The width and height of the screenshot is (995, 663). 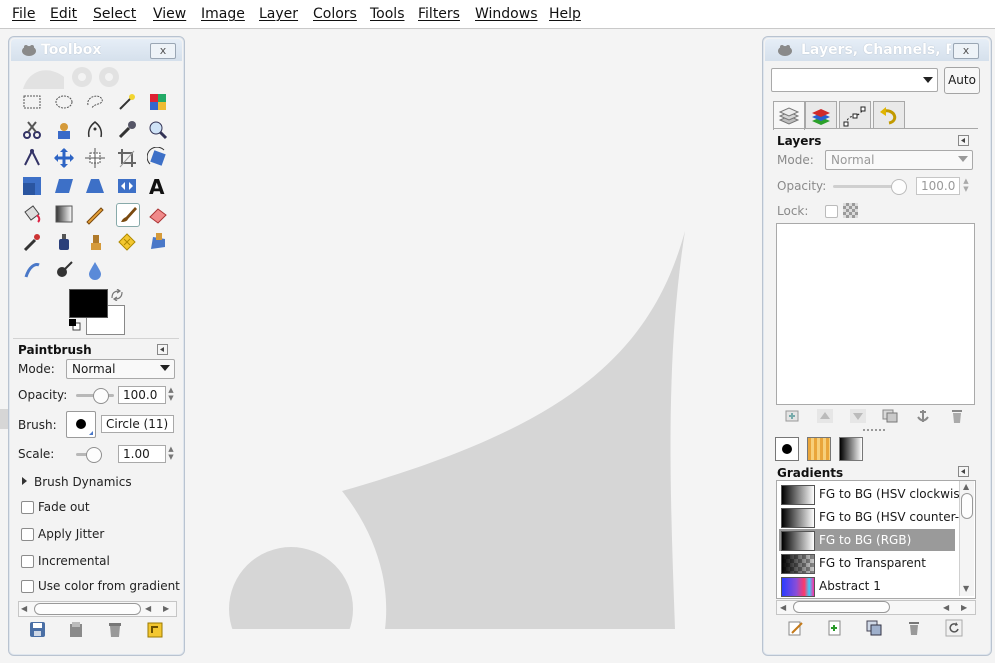 I want to click on channels-tab, so click(x=821, y=115).